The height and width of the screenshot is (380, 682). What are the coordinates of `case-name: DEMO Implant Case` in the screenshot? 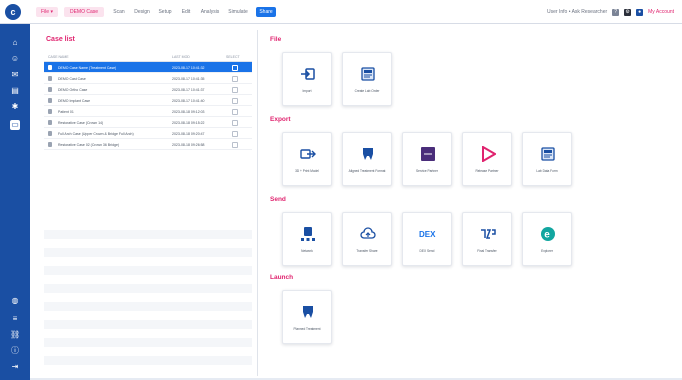 It's located at (74, 100).